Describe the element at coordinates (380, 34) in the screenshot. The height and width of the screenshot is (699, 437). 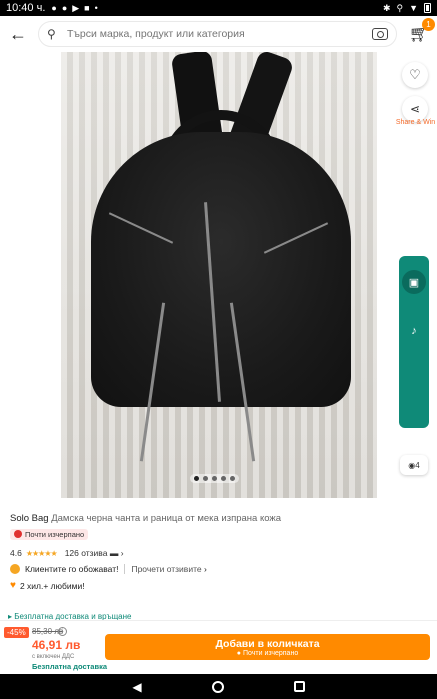
I see `camera-search-icon` at that location.